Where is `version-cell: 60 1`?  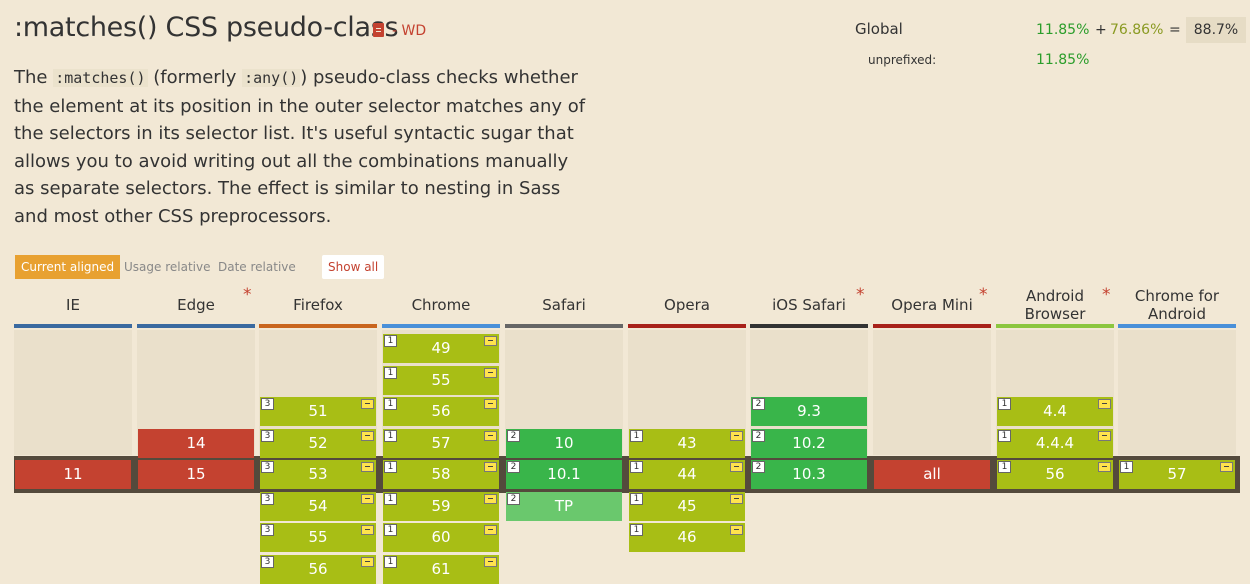
version-cell: 60 1 is located at coordinates (441, 537).